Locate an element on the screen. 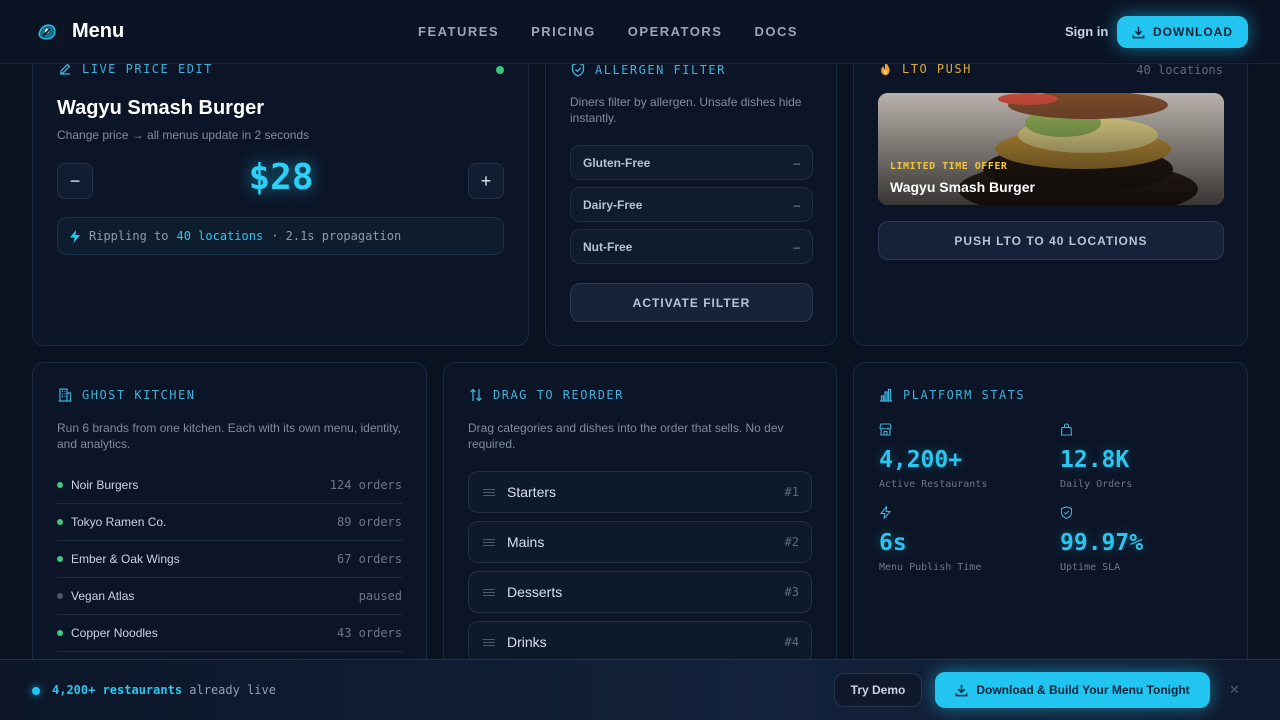 This screenshot has width=1280, height=720. list-item: Vegan Atlas paused is located at coordinates (229, 596).